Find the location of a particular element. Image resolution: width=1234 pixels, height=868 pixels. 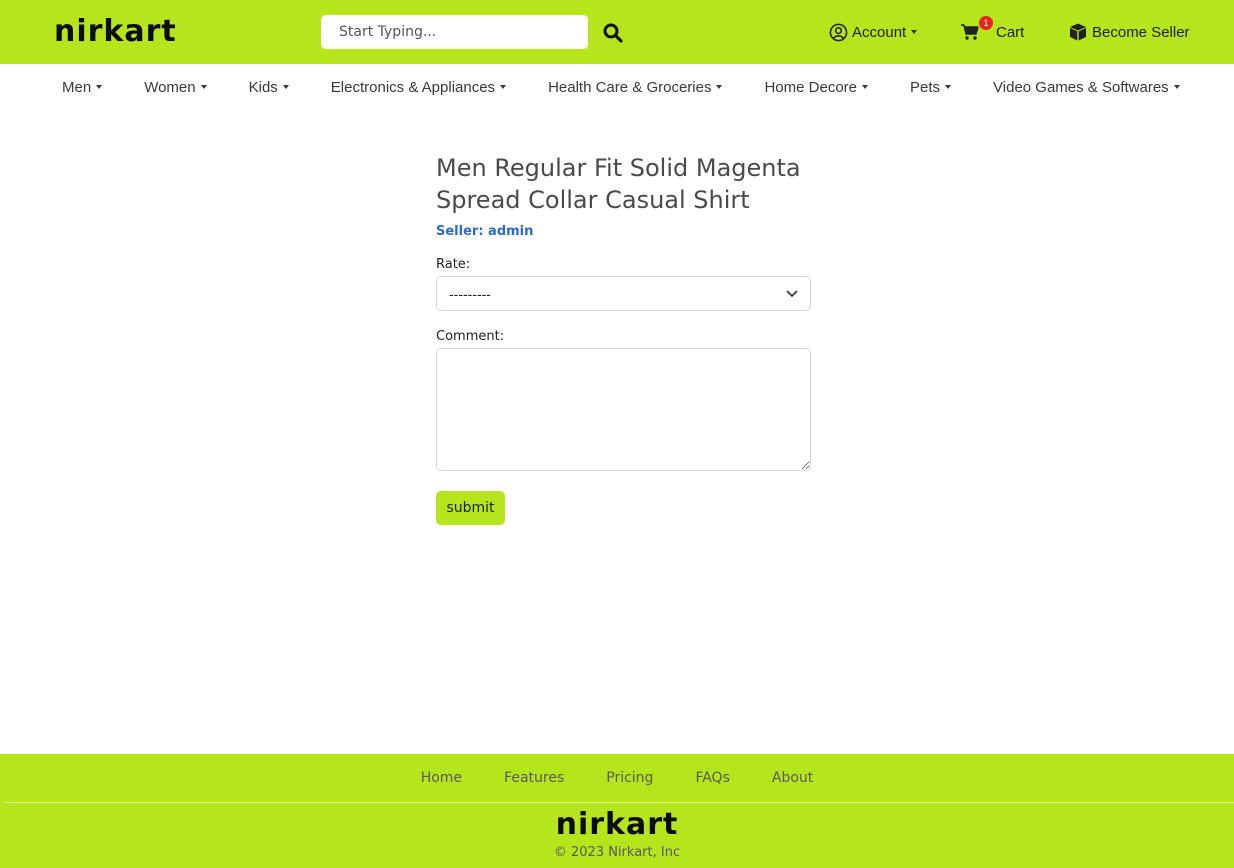

become-seller-label: Become Seller is located at coordinates (1141, 32).